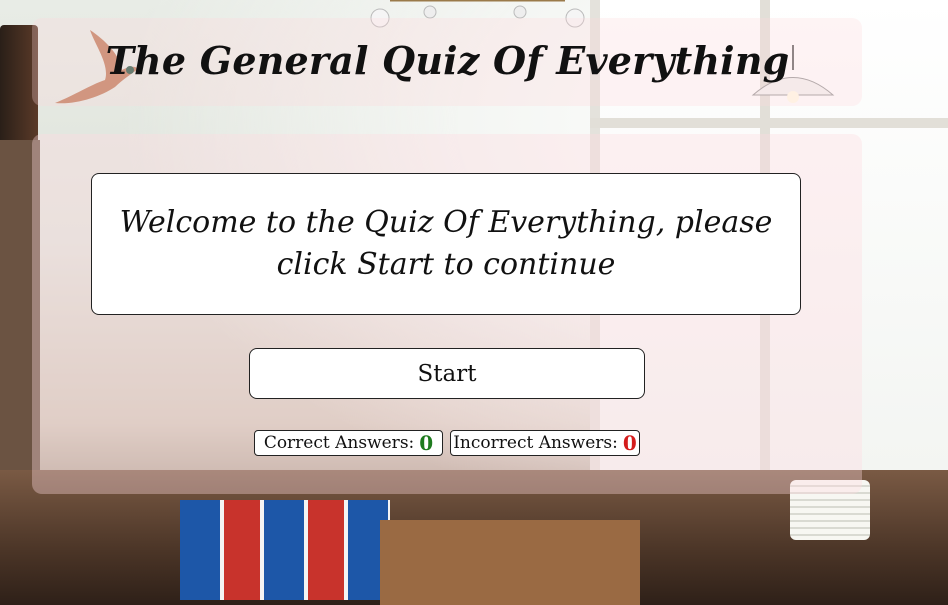 The height and width of the screenshot is (605, 948). What do you see at coordinates (510, 562) in the screenshot?
I see `background-crates` at bounding box center [510, 562].